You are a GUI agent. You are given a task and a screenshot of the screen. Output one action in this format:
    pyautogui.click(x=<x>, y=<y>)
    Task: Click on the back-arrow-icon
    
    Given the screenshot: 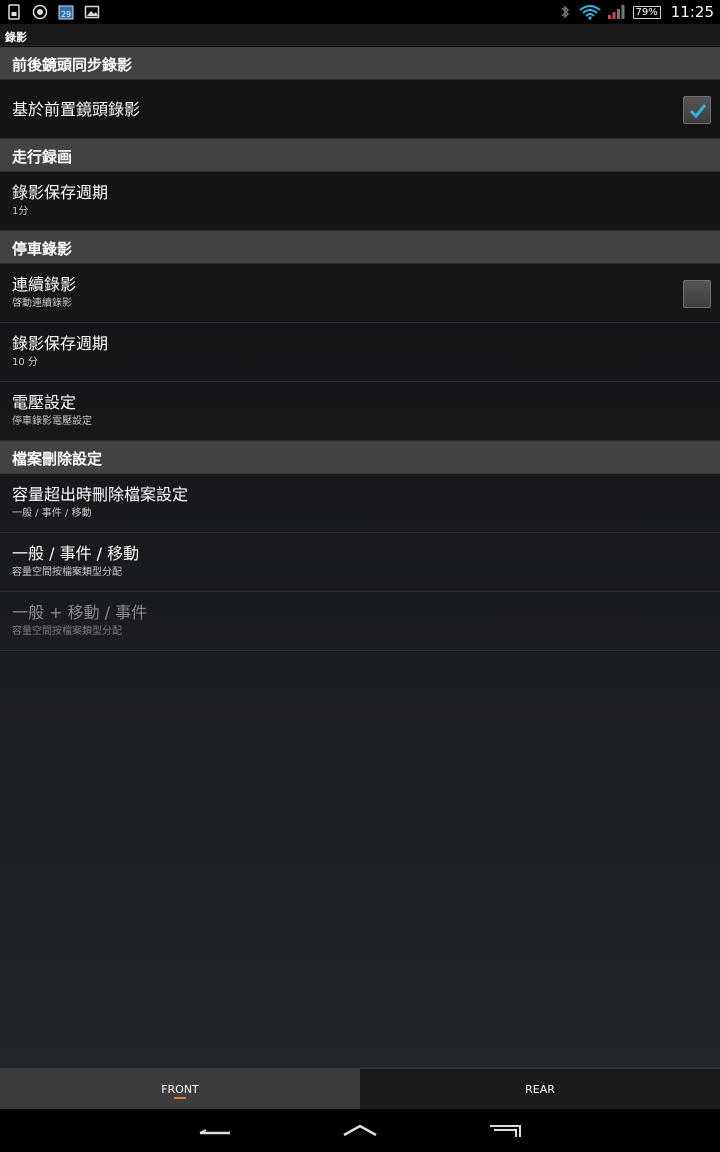 What is the action you would take?
    pyautogui.click(x=214, y=1132)
    